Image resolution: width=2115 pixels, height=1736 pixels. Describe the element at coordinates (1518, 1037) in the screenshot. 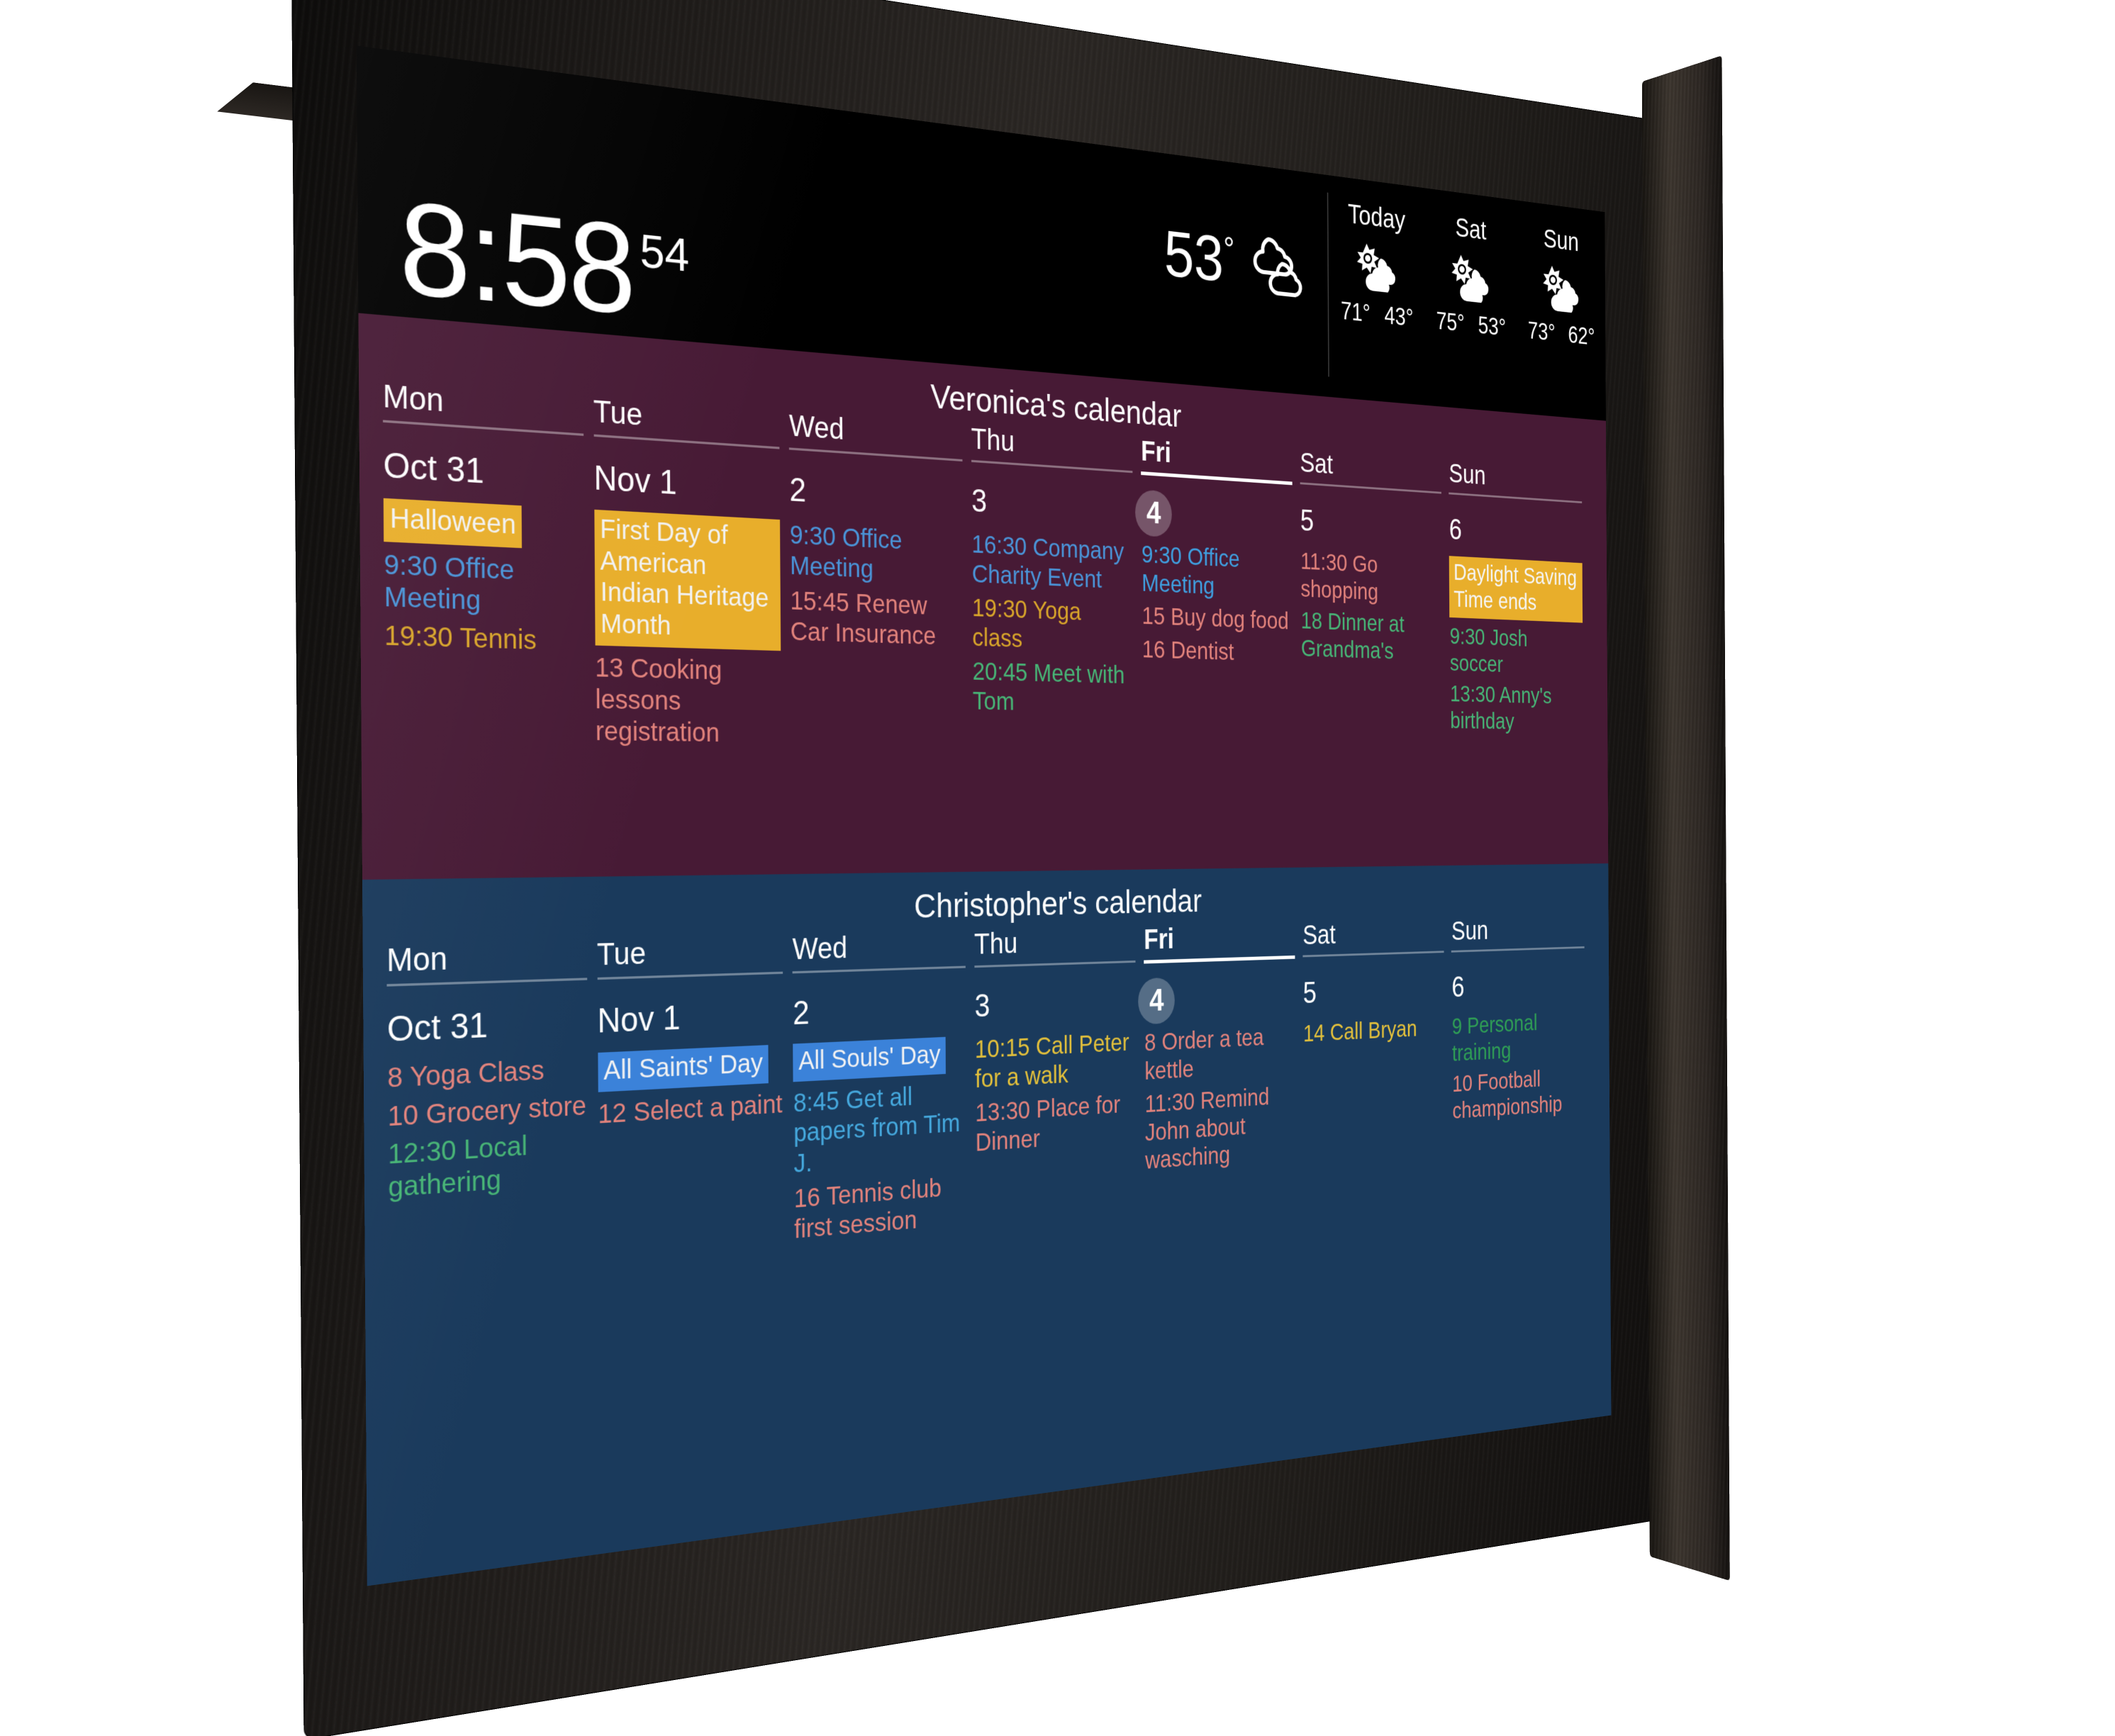

I see `calendar-event: 9 Personal training` at that location.